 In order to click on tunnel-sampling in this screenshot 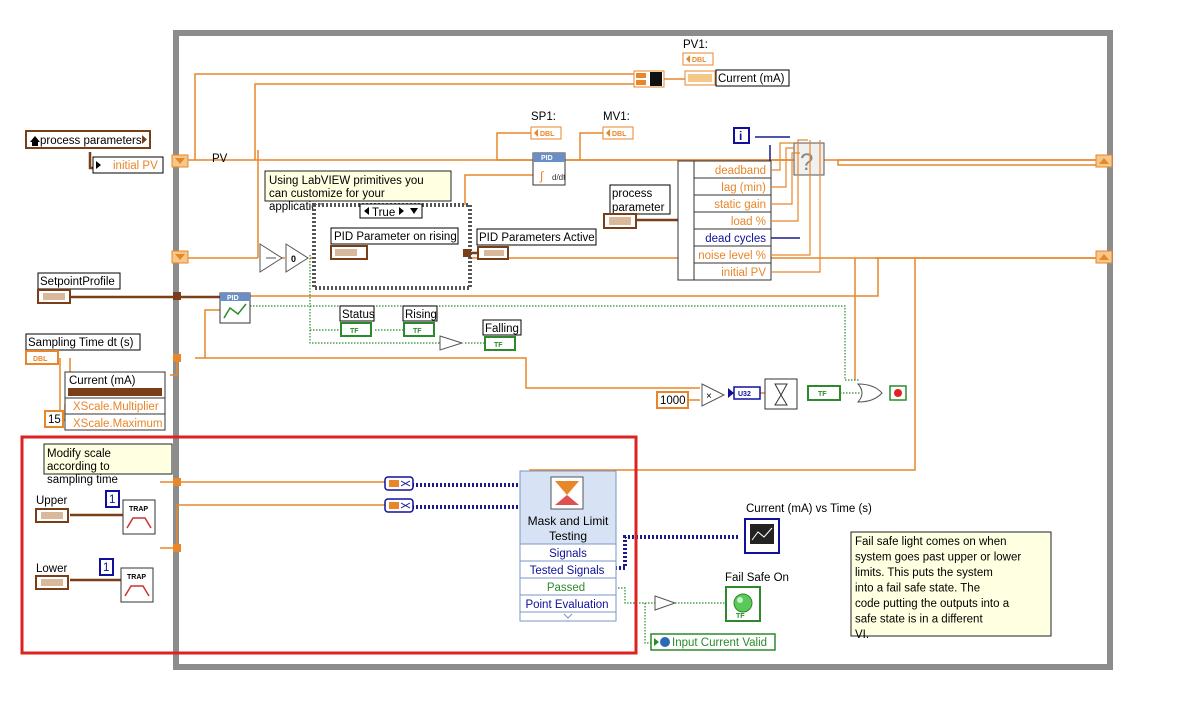, I will do `click(177, 358)`.